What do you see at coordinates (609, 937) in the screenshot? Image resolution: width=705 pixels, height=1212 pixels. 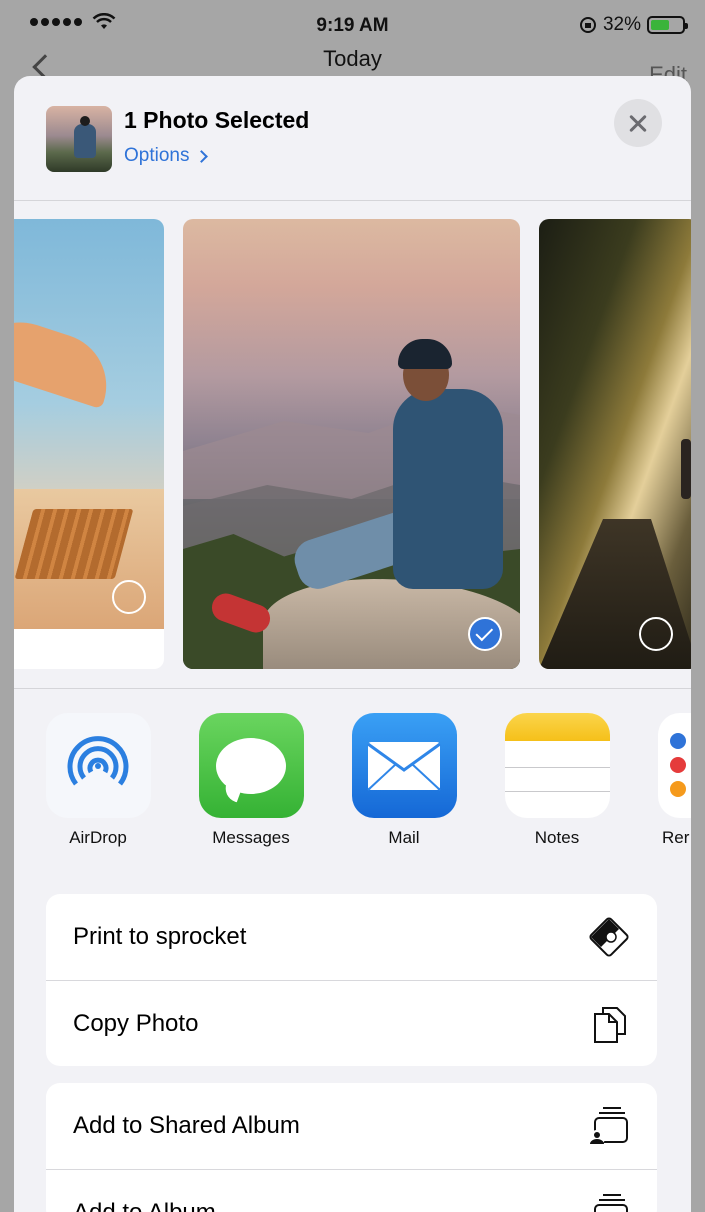 I see `sprocket-icon` at bounding box center [609, 937].